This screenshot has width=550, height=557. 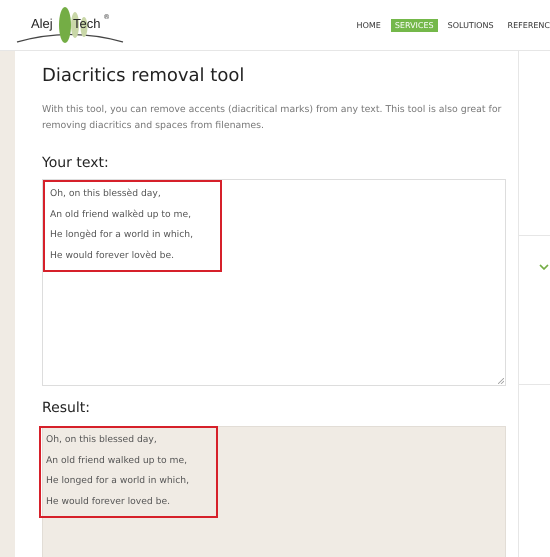 I want to click on chevron-down-icon, so click(x=544, y=267).